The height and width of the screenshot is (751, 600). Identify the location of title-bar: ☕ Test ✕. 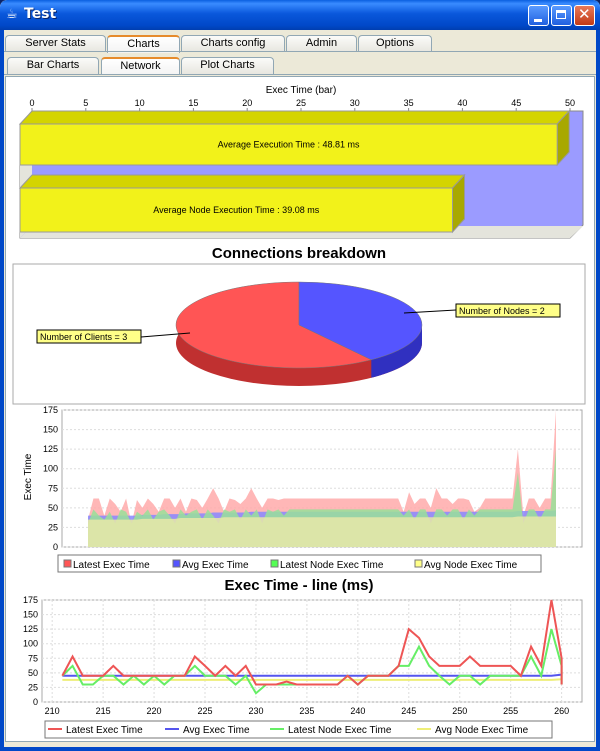
(300, 15).